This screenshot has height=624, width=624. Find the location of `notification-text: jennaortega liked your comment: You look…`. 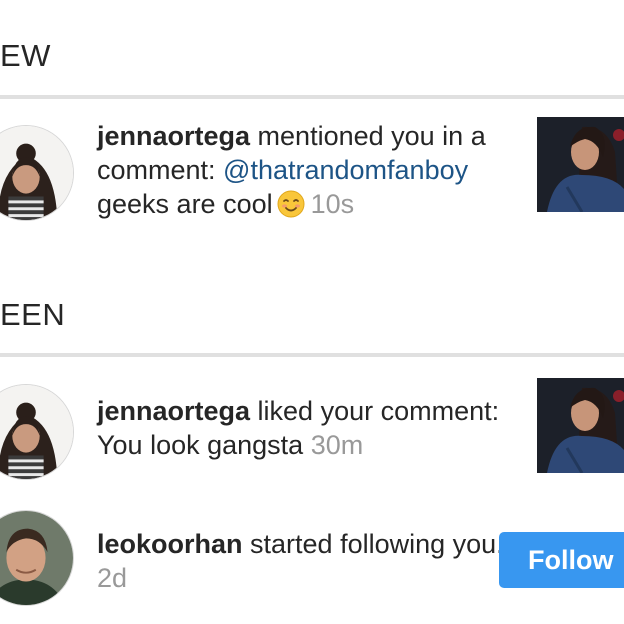

notification-text: jennaortega liked your comment: You look… is located at coordinates (302, 428).